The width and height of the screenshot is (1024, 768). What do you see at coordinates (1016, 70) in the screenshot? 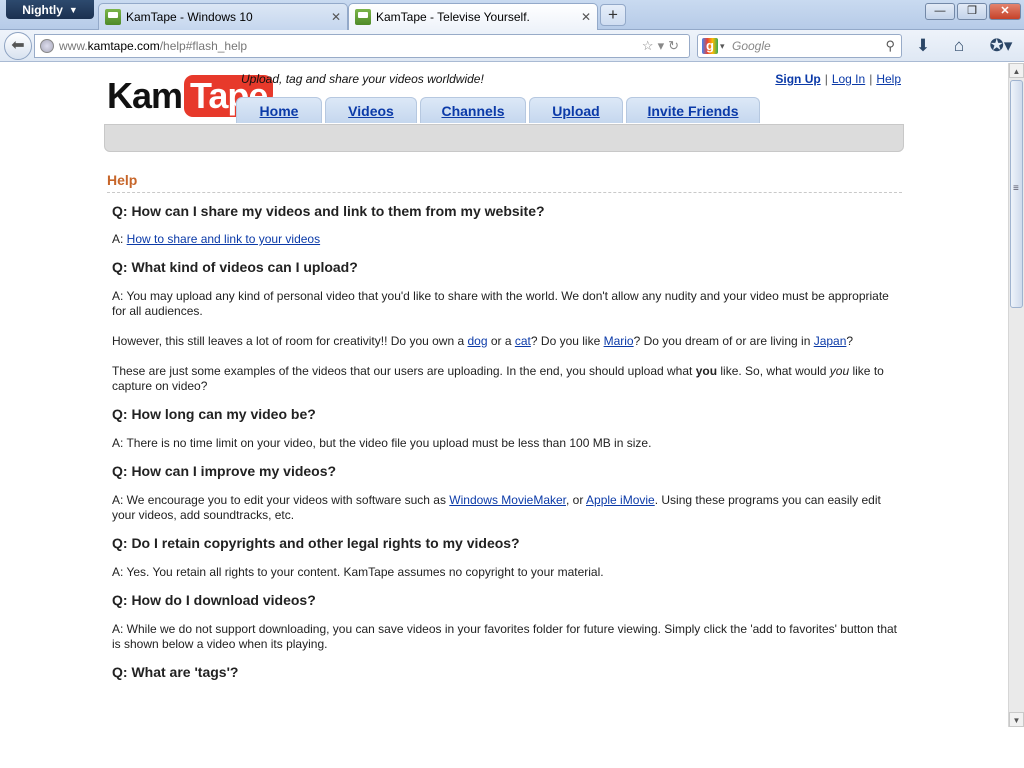
I see `scroll-up-arrow-icon: ▲` at bounding box center [1016, 70].